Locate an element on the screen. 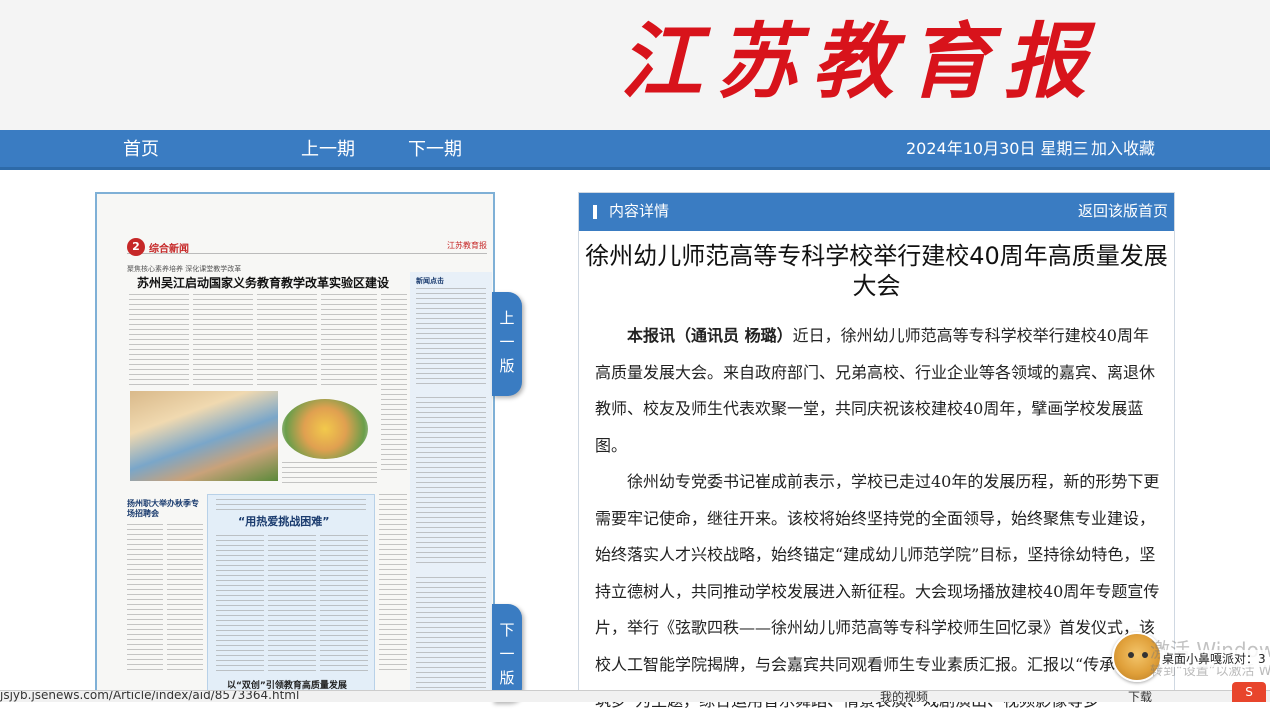 The width and height of the screenshot is (1270, 720). paper-page-header: 2 综合新闻 江苏教育报 is located at coordinates (307, 247).